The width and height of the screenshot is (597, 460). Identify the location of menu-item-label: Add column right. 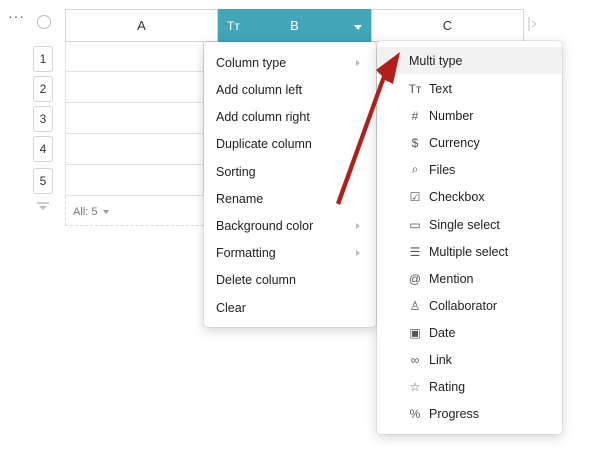
(263, 116).